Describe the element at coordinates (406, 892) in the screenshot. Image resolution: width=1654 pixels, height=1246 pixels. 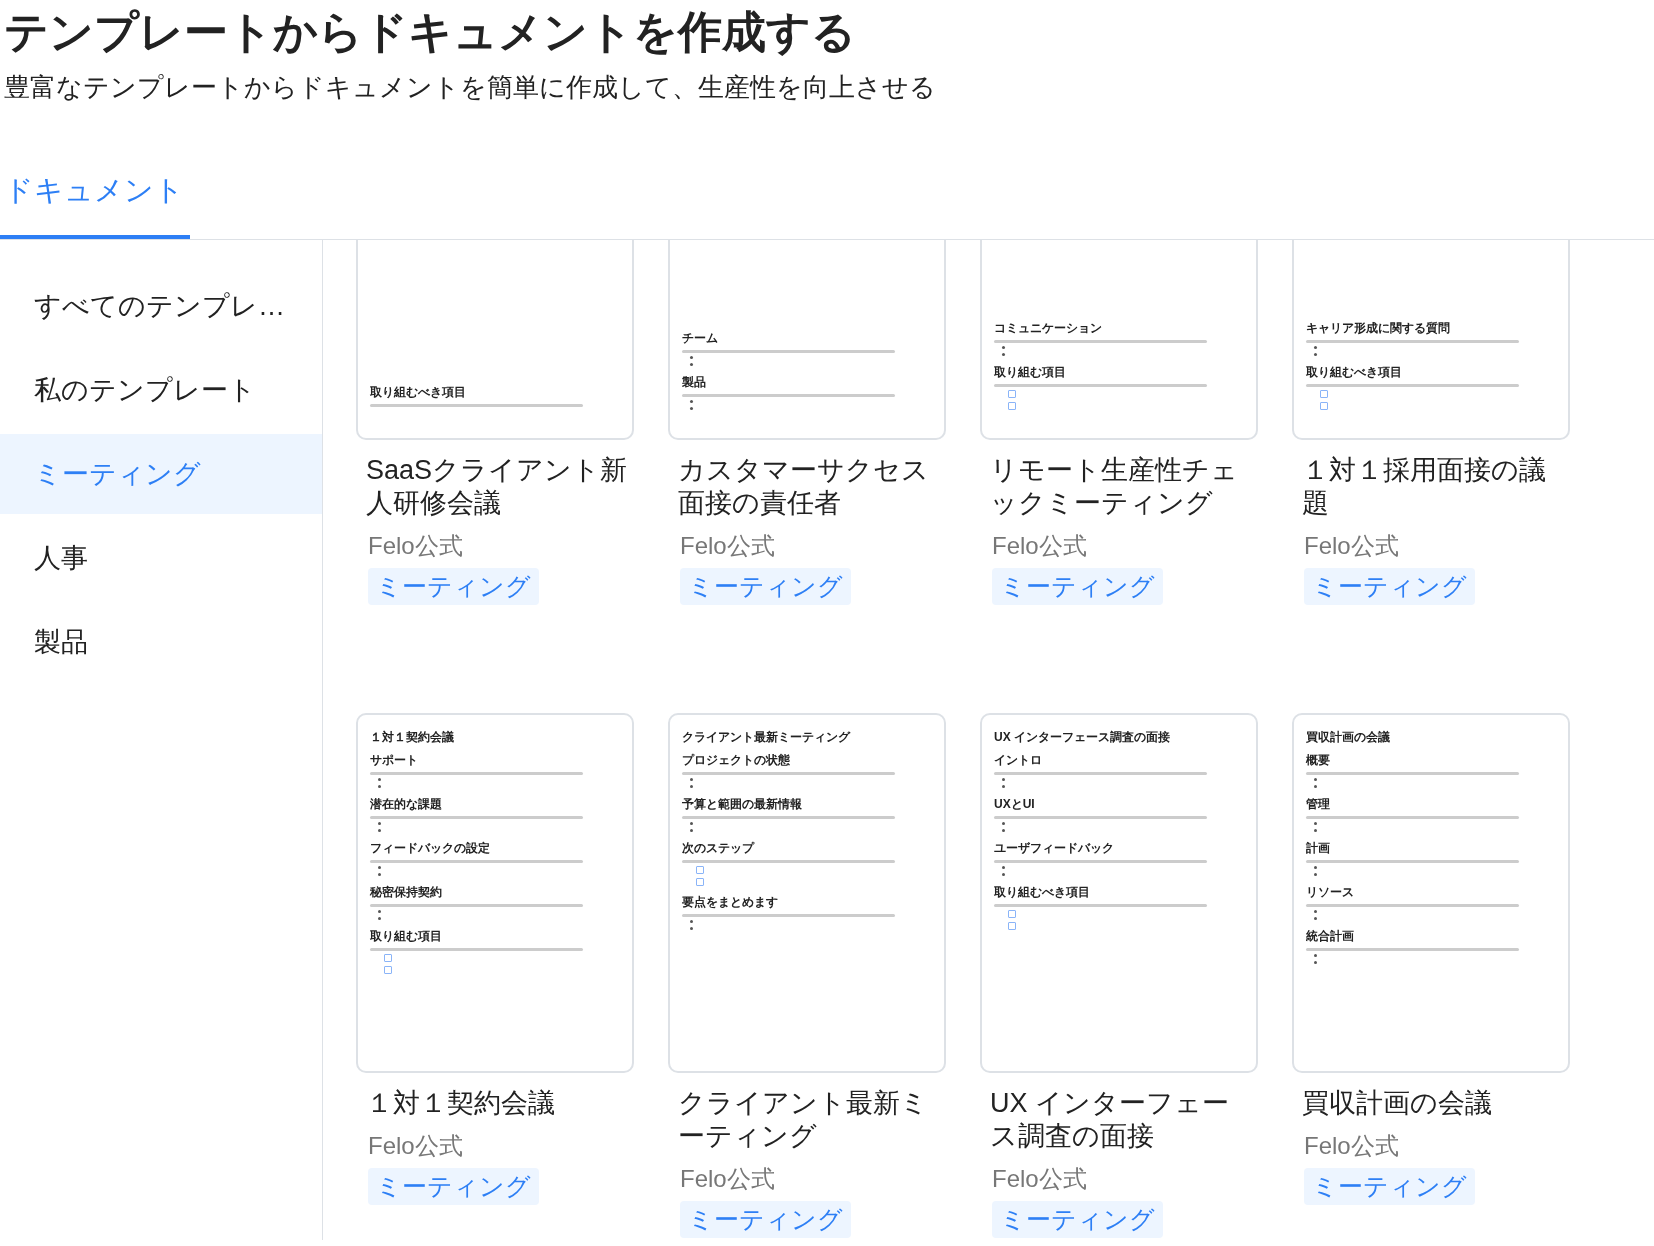
I see `preview-heading: 秘密保持契約` at that location.